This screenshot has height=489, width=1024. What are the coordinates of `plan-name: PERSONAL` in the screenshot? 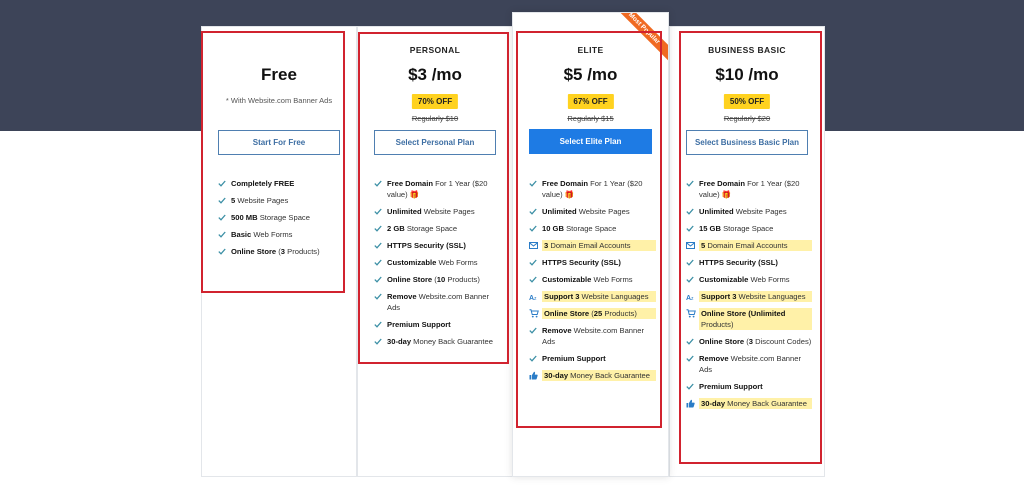 It's located at (435, 50).